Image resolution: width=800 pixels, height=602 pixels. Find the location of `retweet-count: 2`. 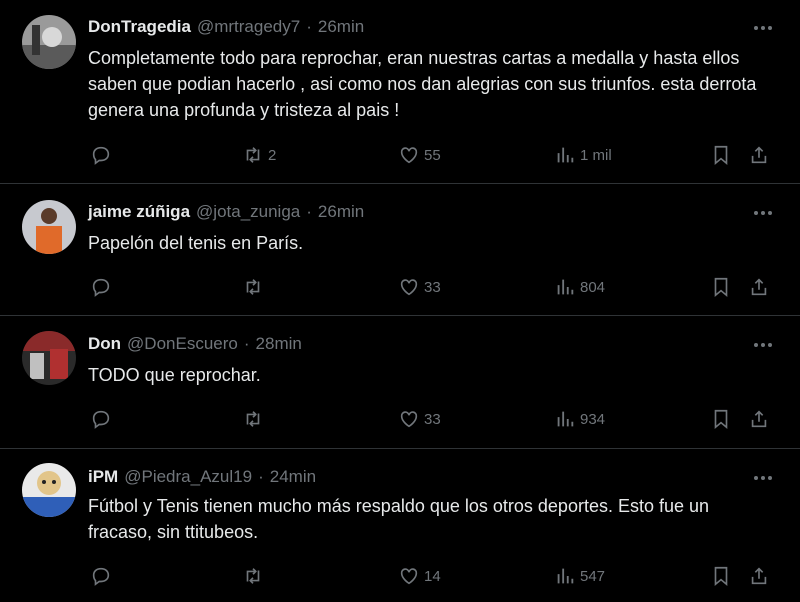

retweet-count: 2 is located at coordinates (272, 155).